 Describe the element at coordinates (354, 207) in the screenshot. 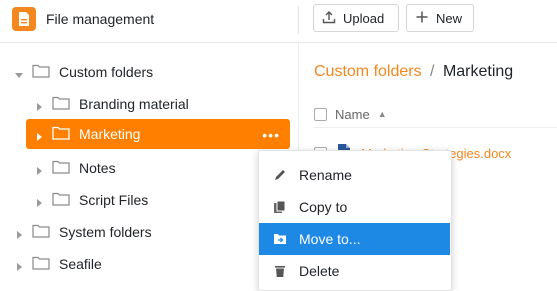

I see `menu-item-copy-to: Copy to` at that location.